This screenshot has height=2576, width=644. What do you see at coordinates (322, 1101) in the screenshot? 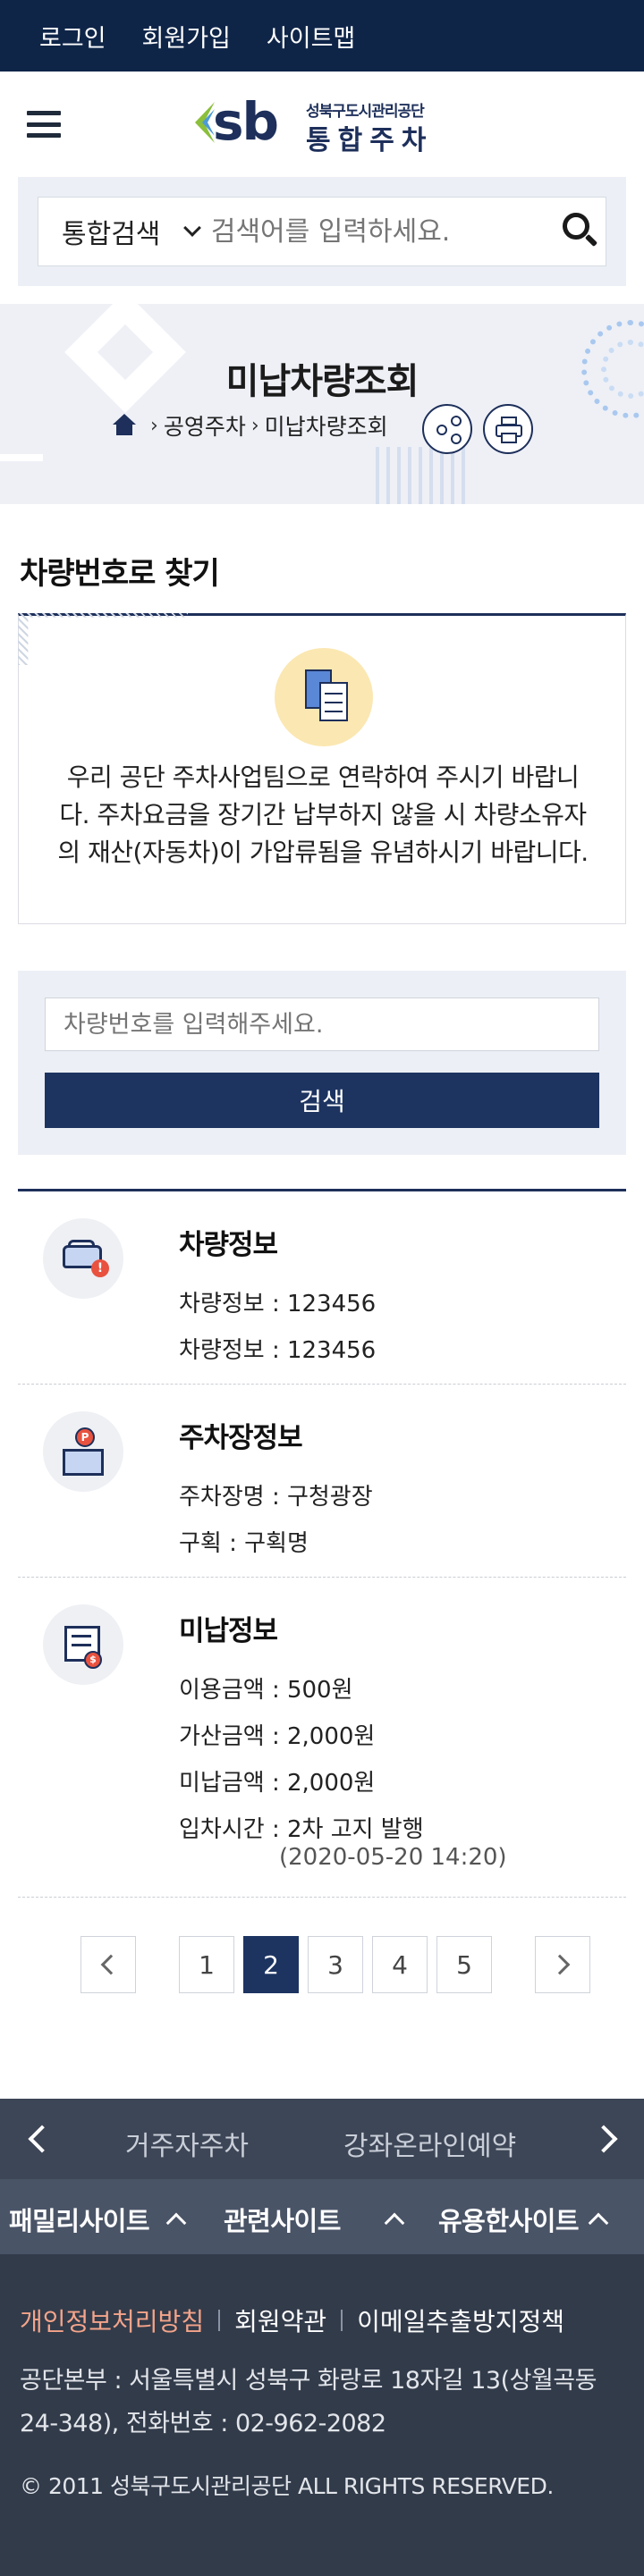
I see `car-search-button: 검색` at bounding box center [322, 1101].